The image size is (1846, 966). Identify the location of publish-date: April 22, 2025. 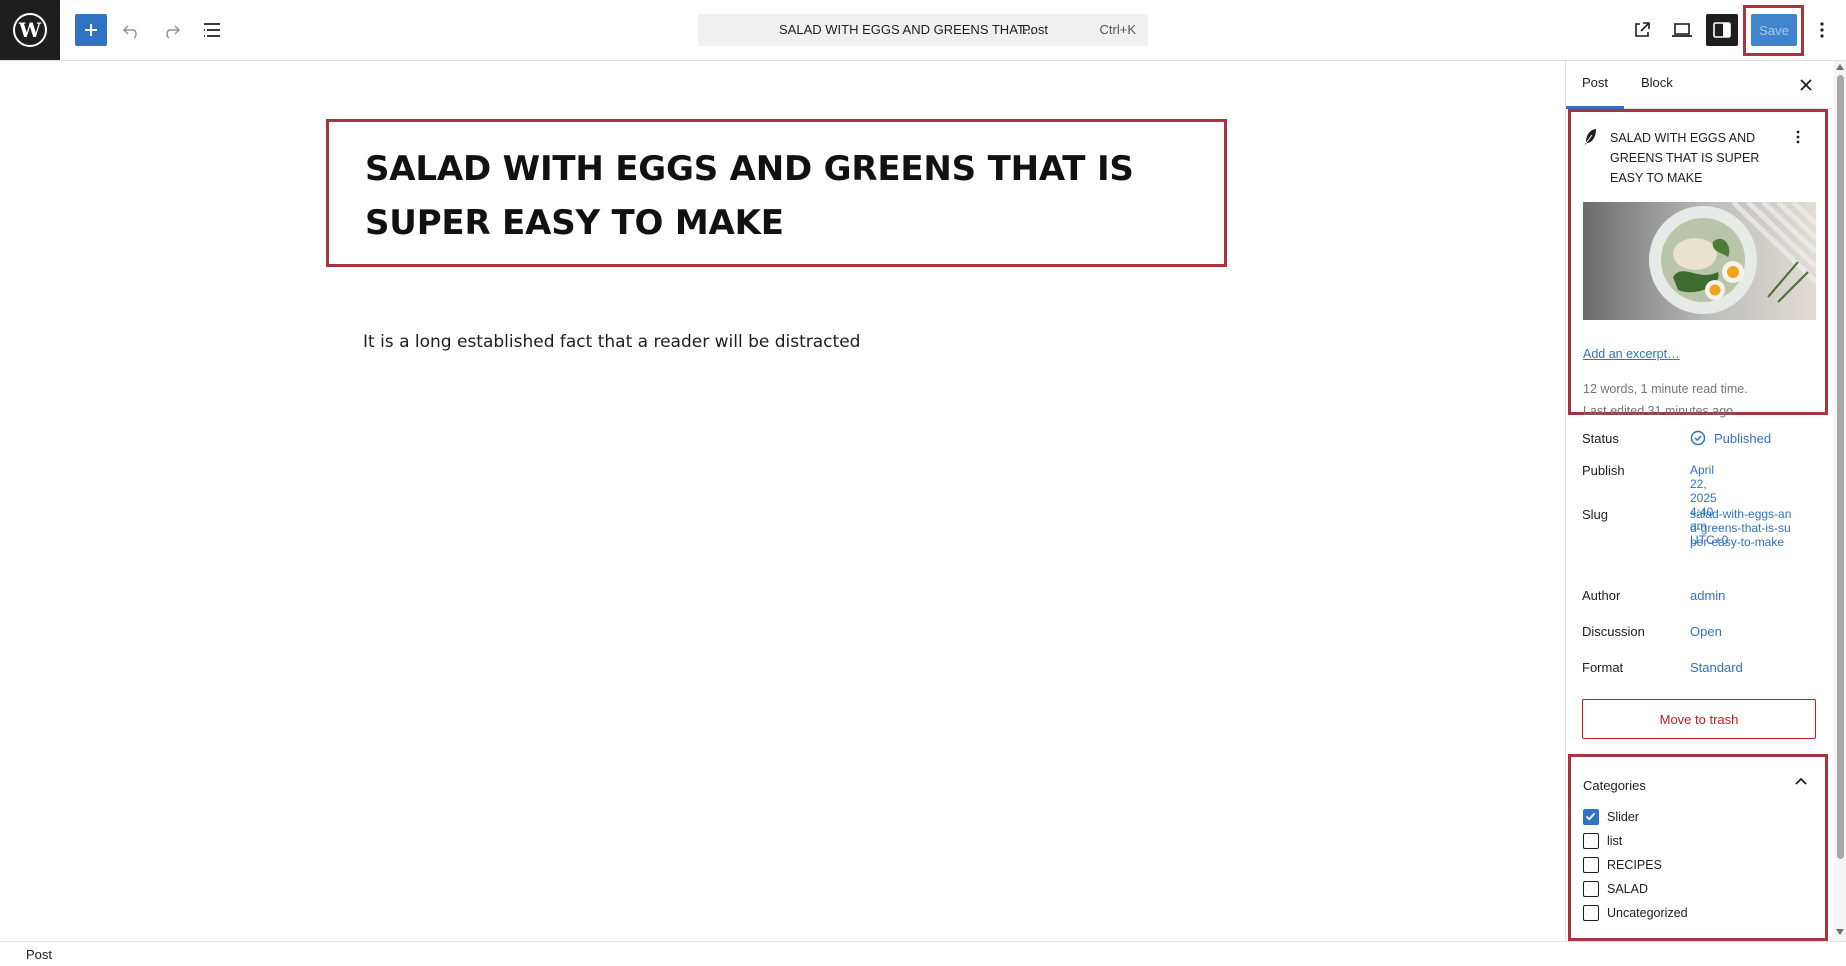
(1703, 484).